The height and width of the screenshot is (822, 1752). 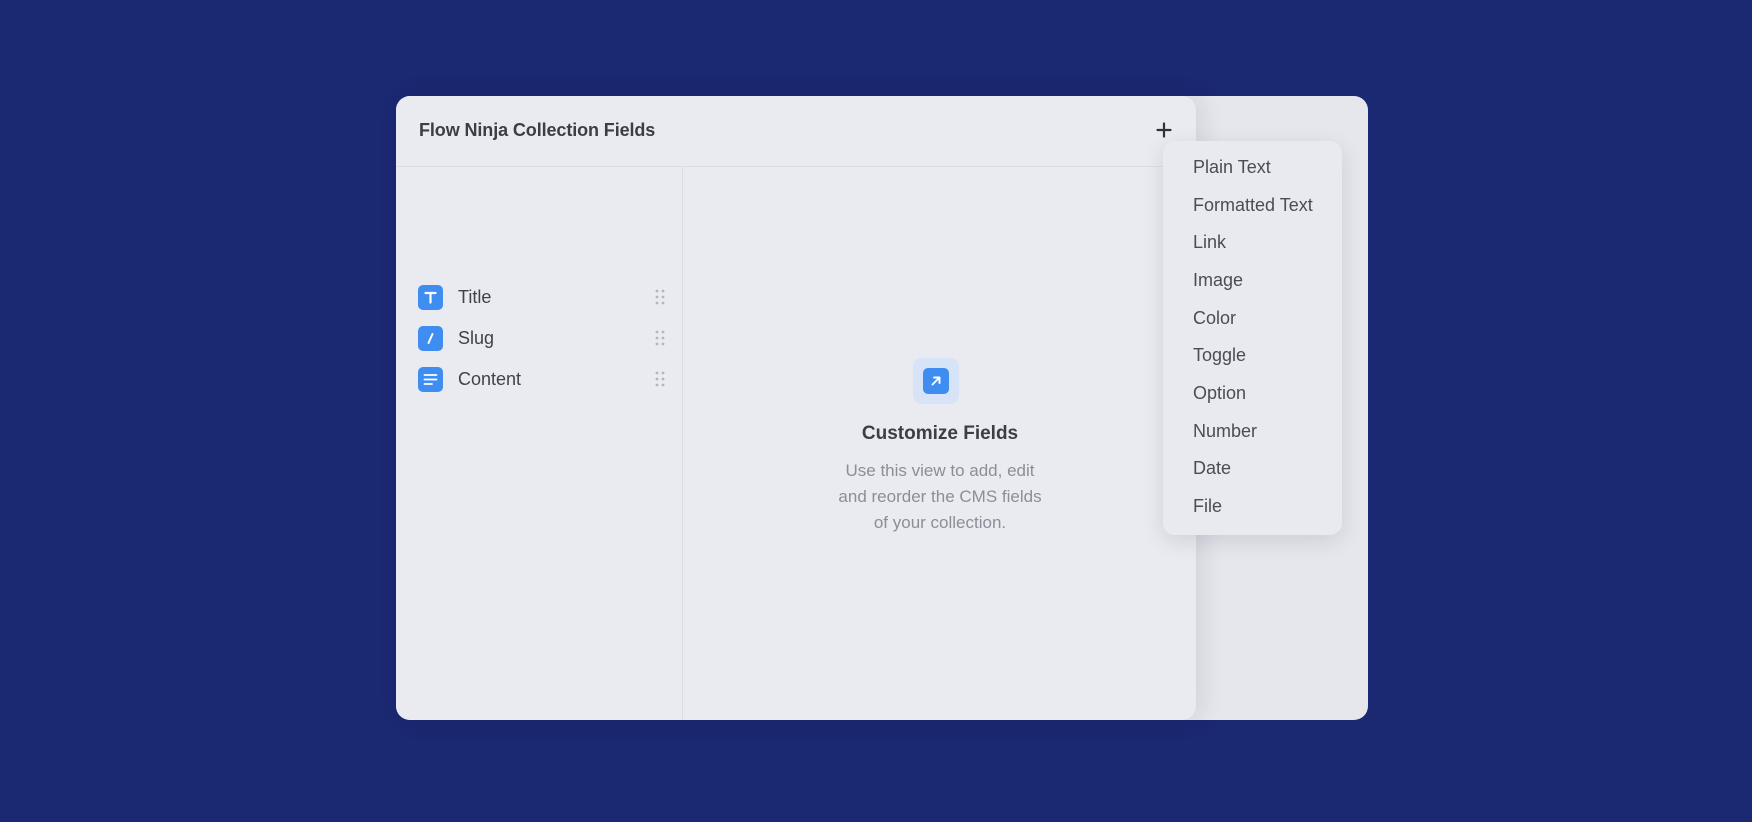 I want to click on arrow-up-right-icon, so click(x=936, y=381).